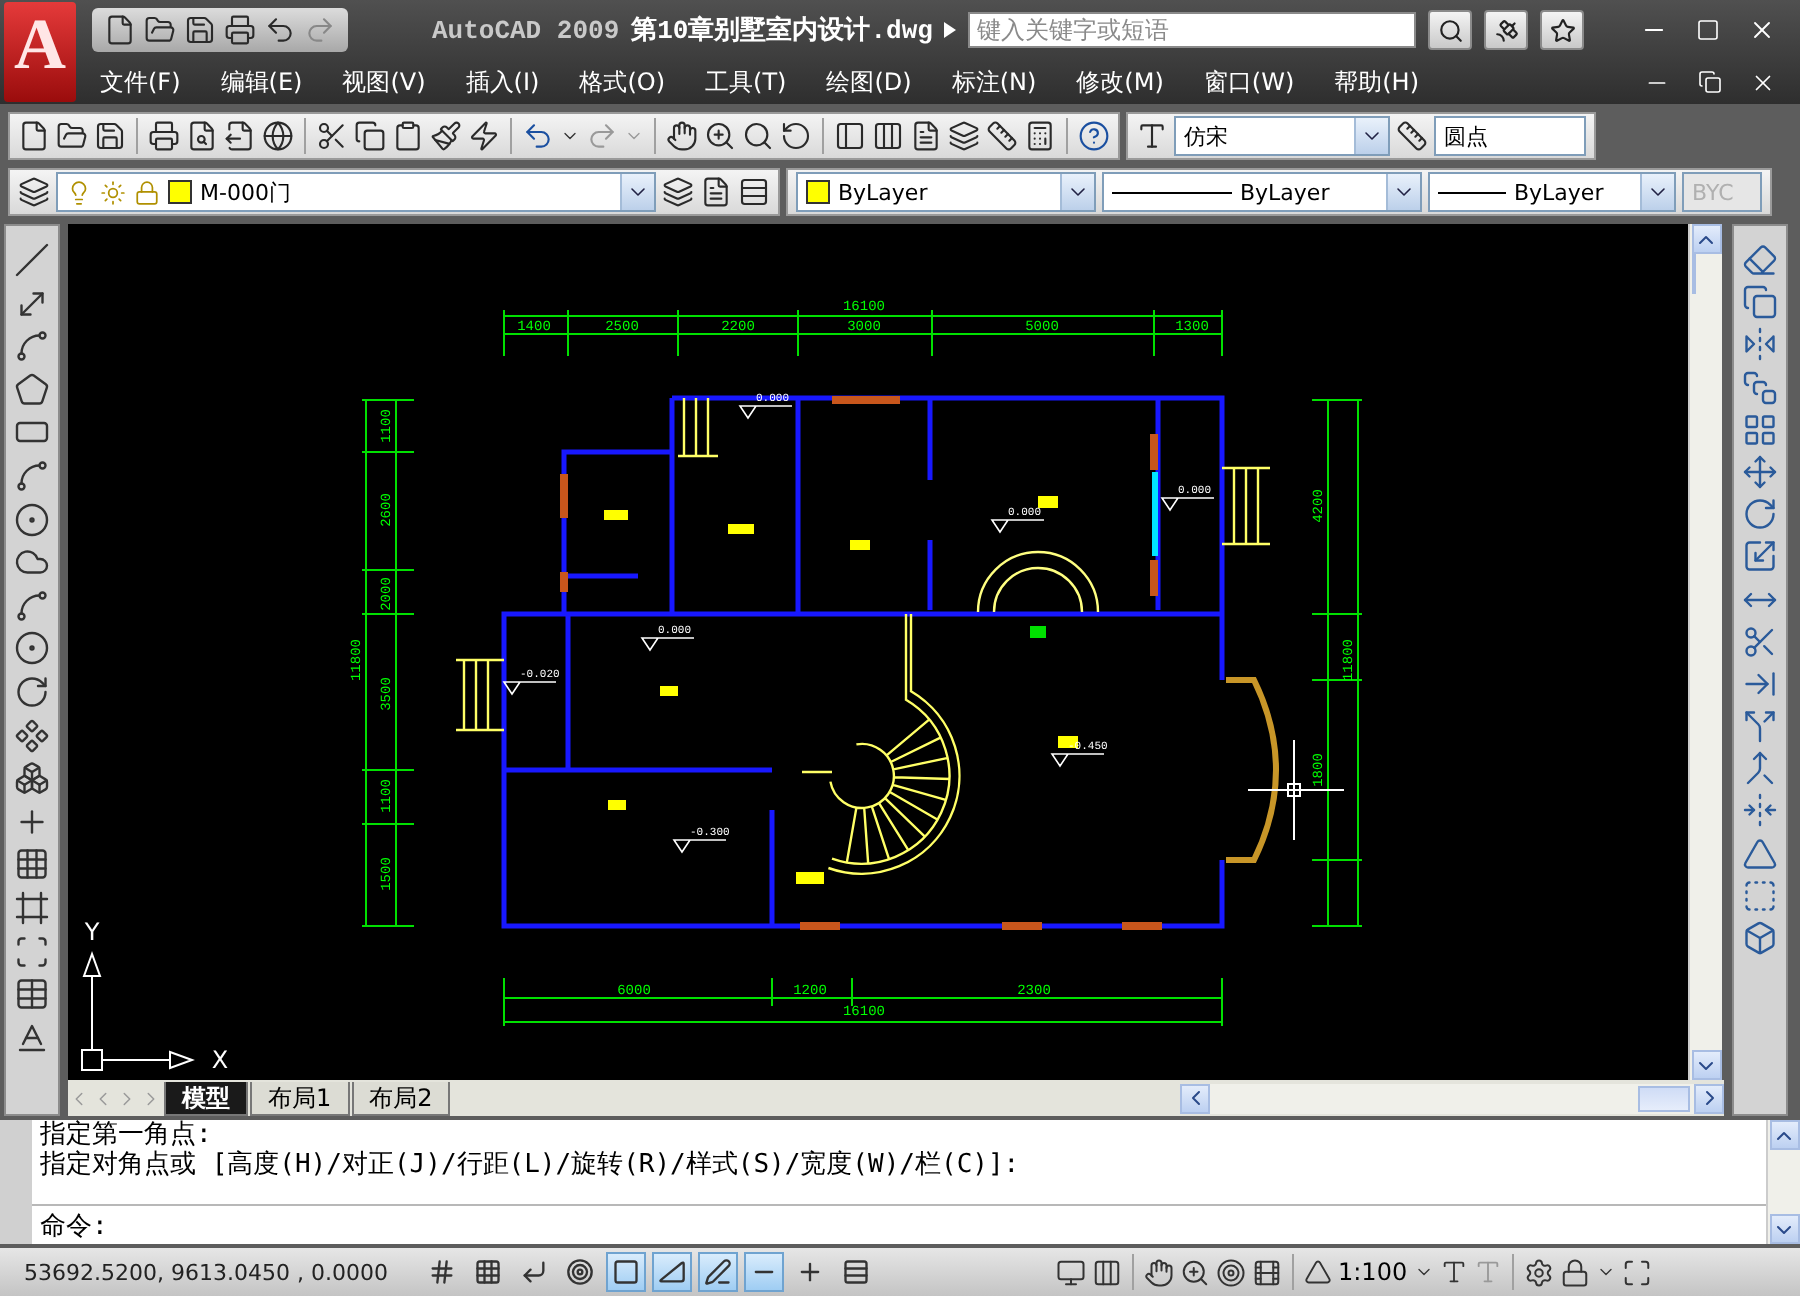 The width and height of the screenshot is (1800, 1296). Describe the element at coordinates (261, 82) in the screenshot. I see `menu-item: 编辑(E)` at that location.